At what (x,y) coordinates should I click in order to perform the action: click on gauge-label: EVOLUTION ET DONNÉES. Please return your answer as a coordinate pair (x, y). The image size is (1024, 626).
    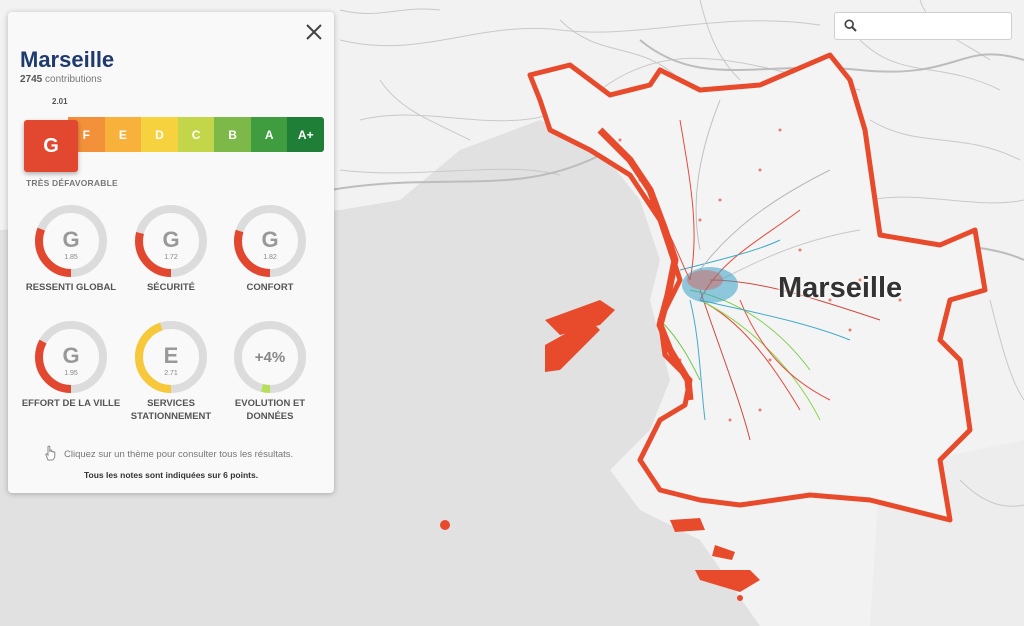
    Looking at the image, I should click on (270, 410).